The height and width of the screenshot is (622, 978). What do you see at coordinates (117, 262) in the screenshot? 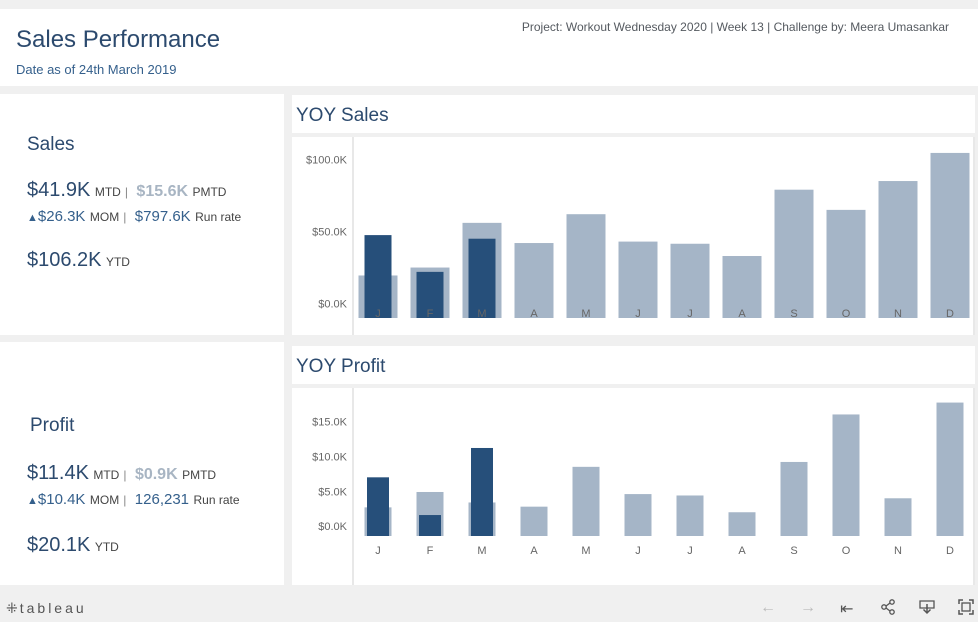
I see `sales-ytd-label: YTD` at bounding box center [117, 262].